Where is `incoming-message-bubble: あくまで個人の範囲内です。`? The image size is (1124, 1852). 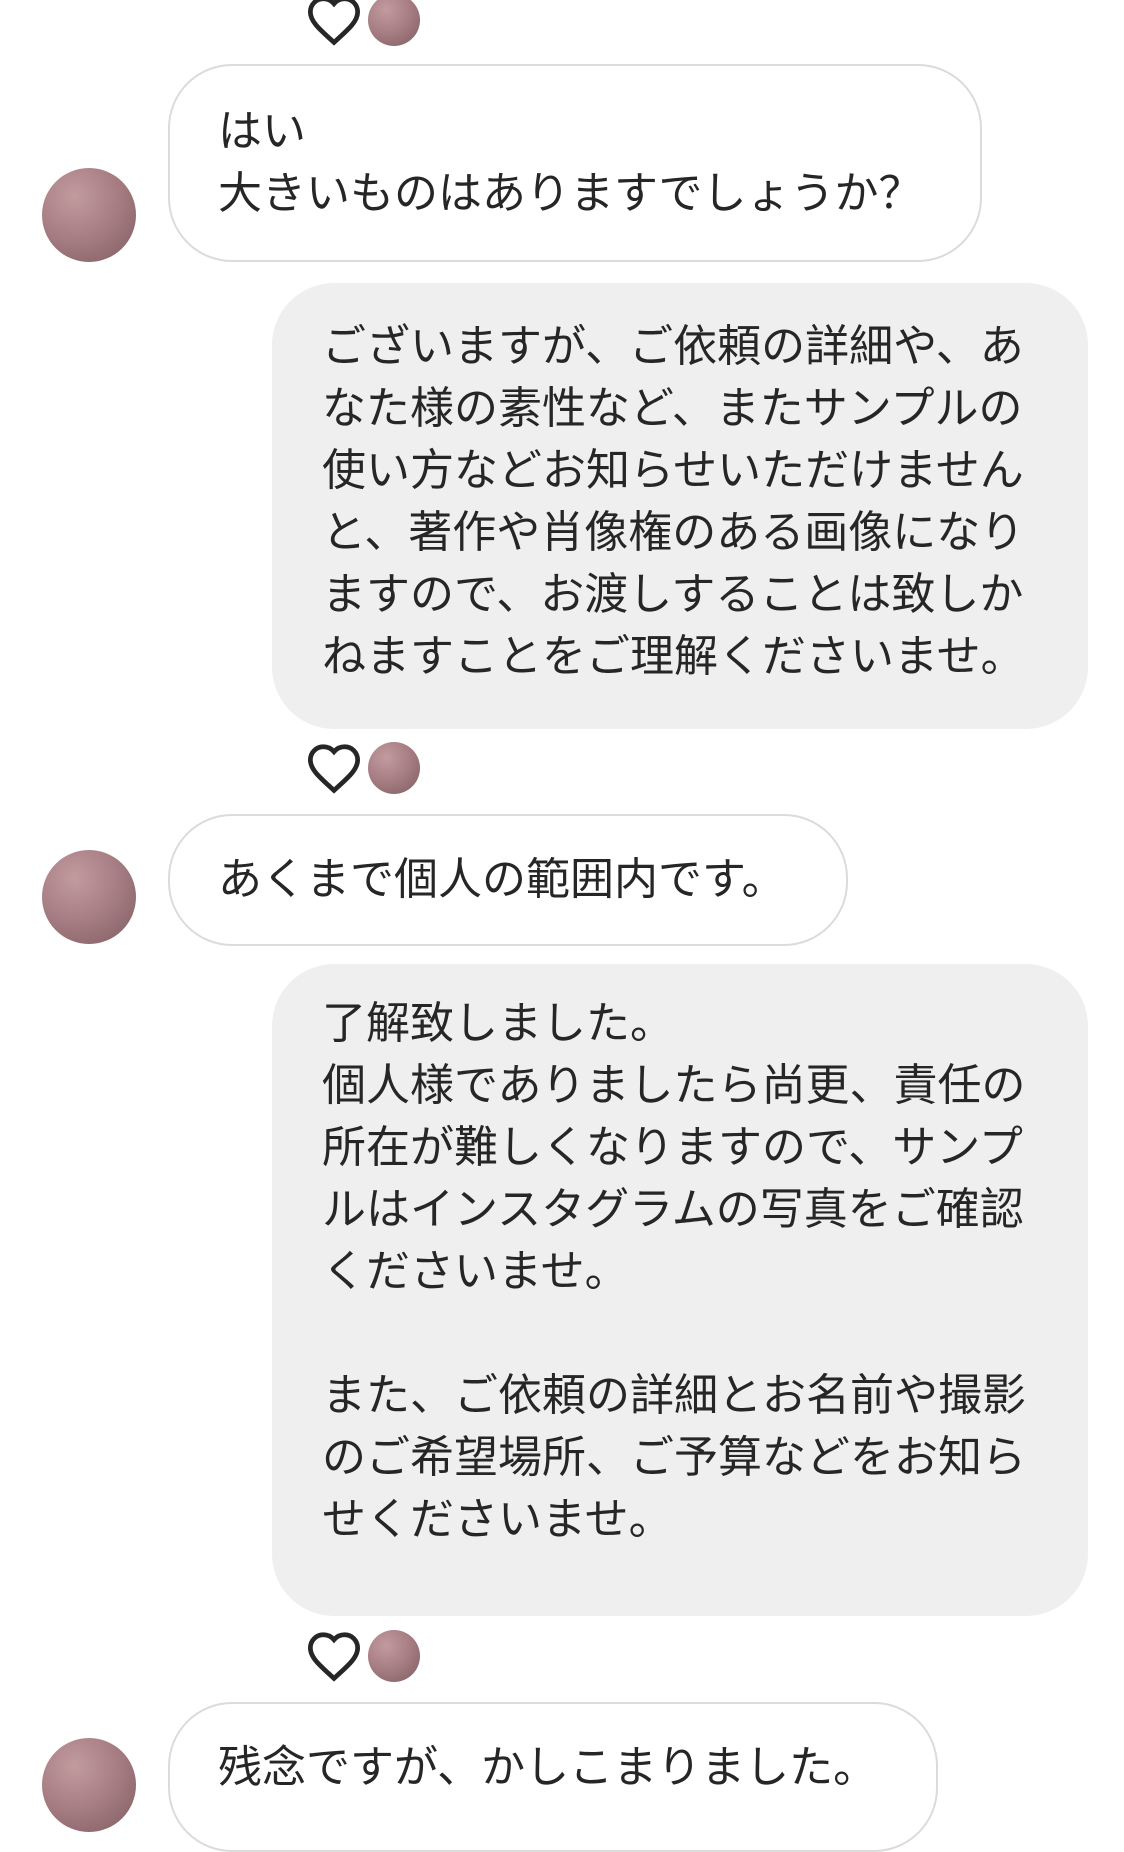
incoming-message-bubble: あくまで個人の範囲内です。 is located at coordinates (508, 880).